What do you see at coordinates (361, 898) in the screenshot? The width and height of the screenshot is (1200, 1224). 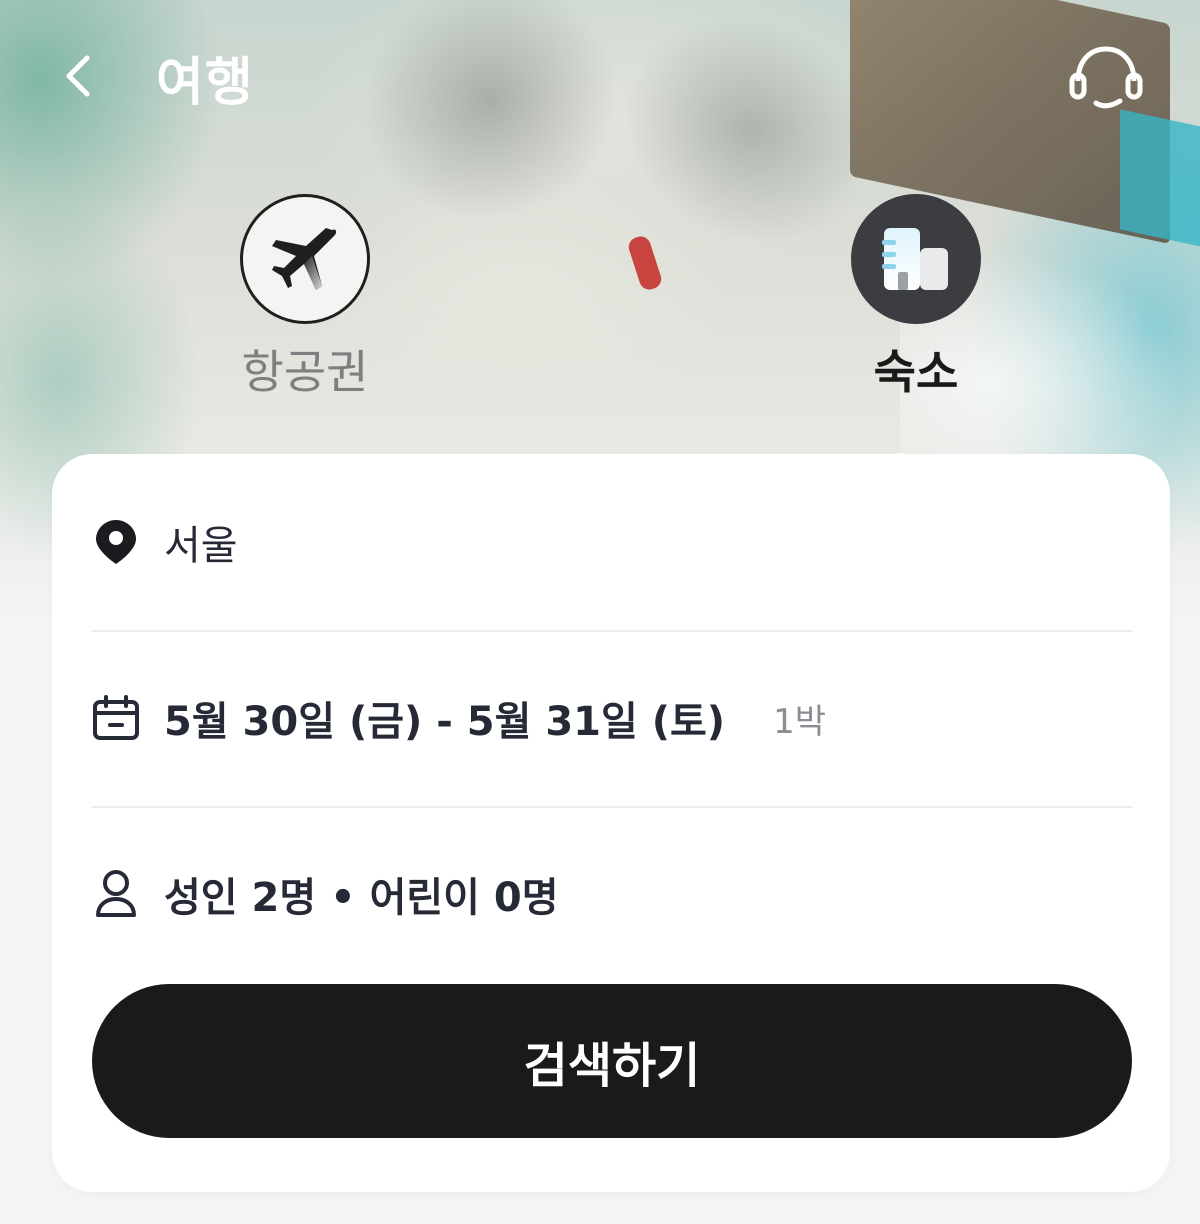 I see `guests-value: 성인 2명 • 어린이 0명` at bounding box center [361, 898].